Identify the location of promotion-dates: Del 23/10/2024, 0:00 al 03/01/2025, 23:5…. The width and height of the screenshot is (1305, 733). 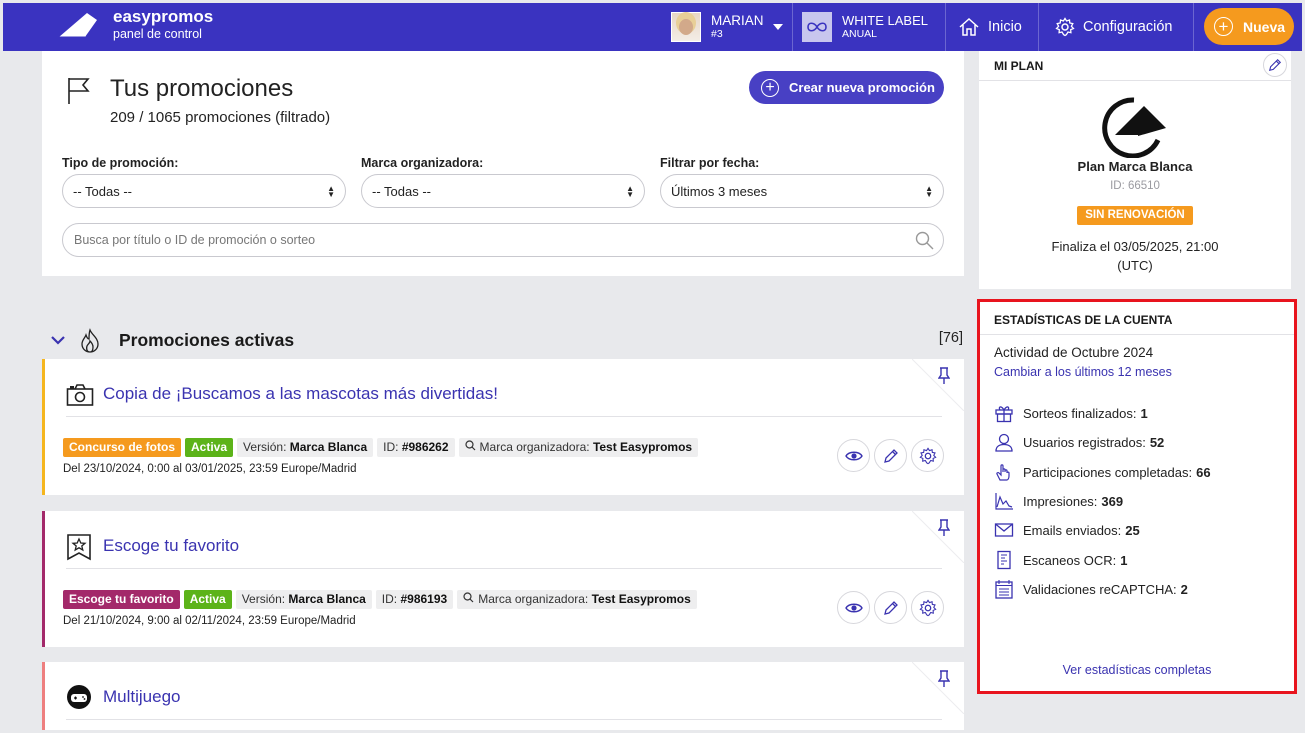
(210, 469).